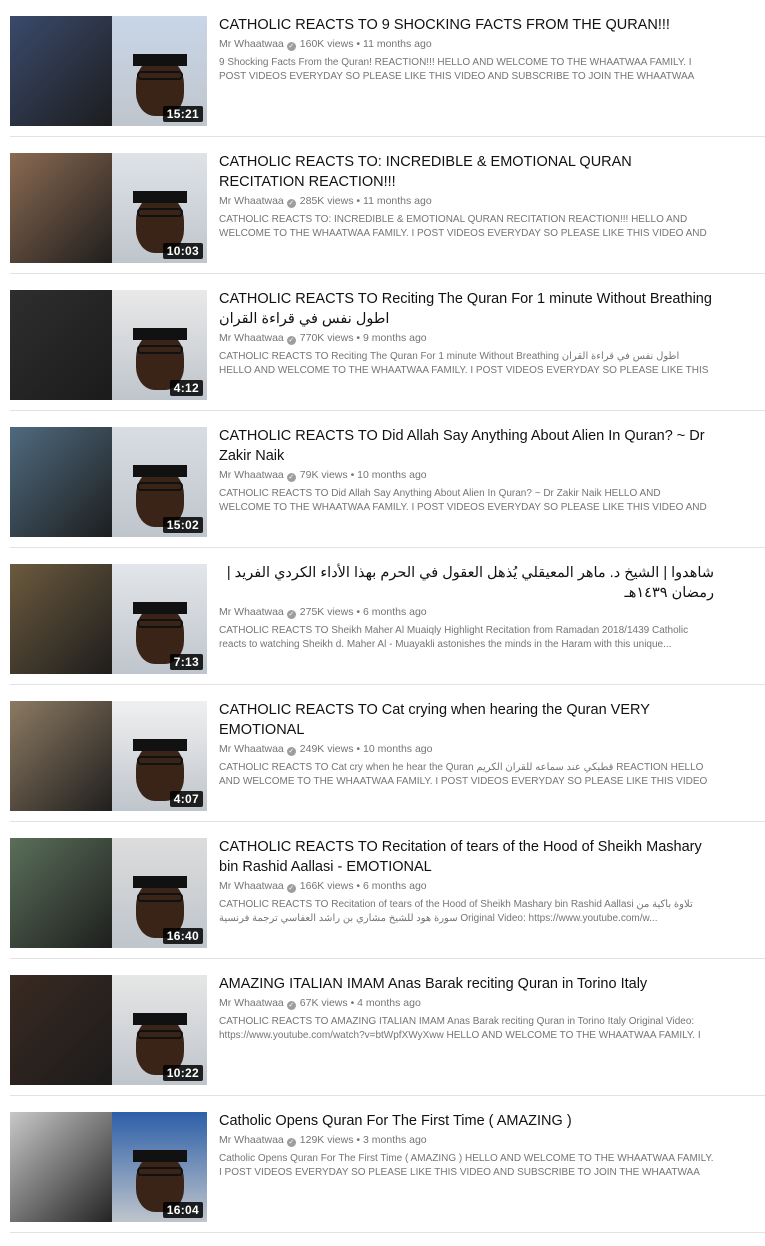 The width and height of the screenshot is (765, 1246). What do you see at coordinates (397, 44) in the screenshot?
I see `upload-age: 11 months ago` at bounding box center [397, 44].